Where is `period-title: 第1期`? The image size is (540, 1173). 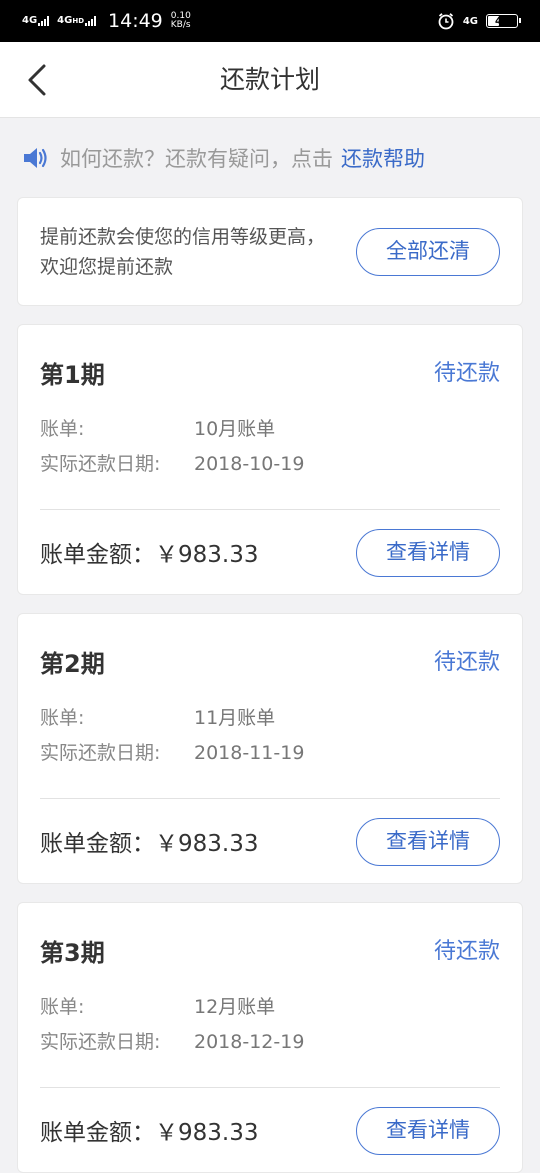
period-title: 第1期 is located at coordinates (72, 375).